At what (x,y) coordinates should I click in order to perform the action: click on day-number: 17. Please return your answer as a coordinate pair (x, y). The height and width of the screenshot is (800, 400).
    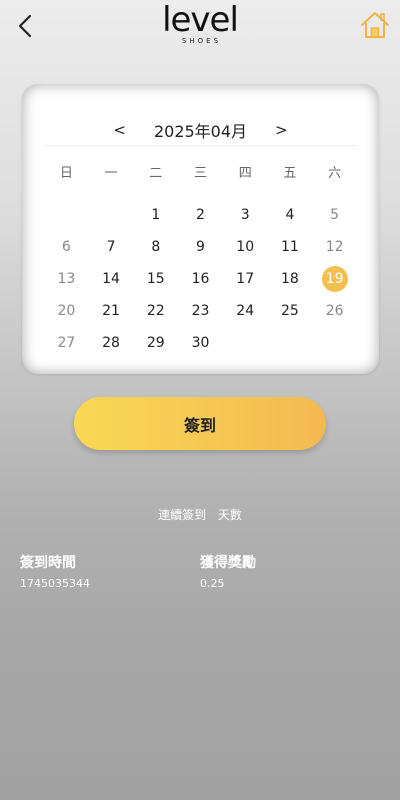
    Looking at the image, I should click on (245, 279).